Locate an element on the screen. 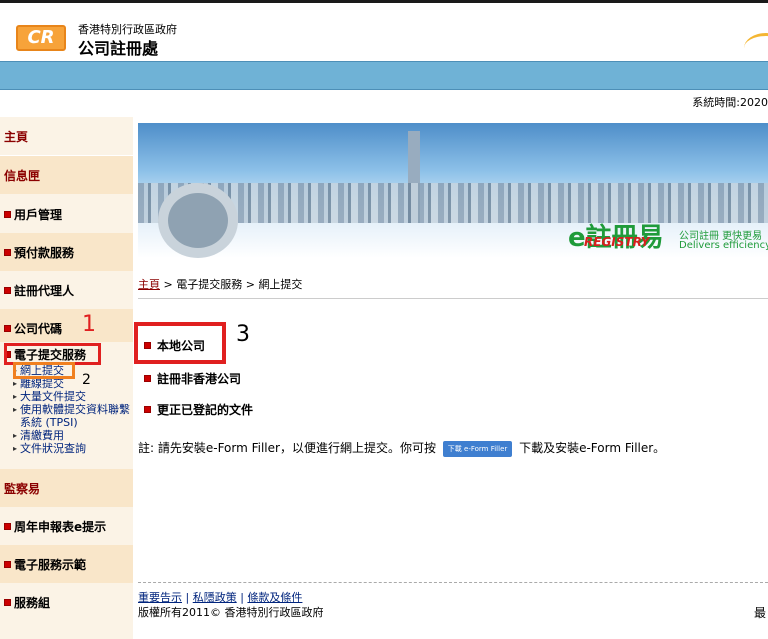 Image resolution: width=768 pixels, height=639 pixels. breadcrumb-home-link: 主頁 is located at coordinates (149, 284).